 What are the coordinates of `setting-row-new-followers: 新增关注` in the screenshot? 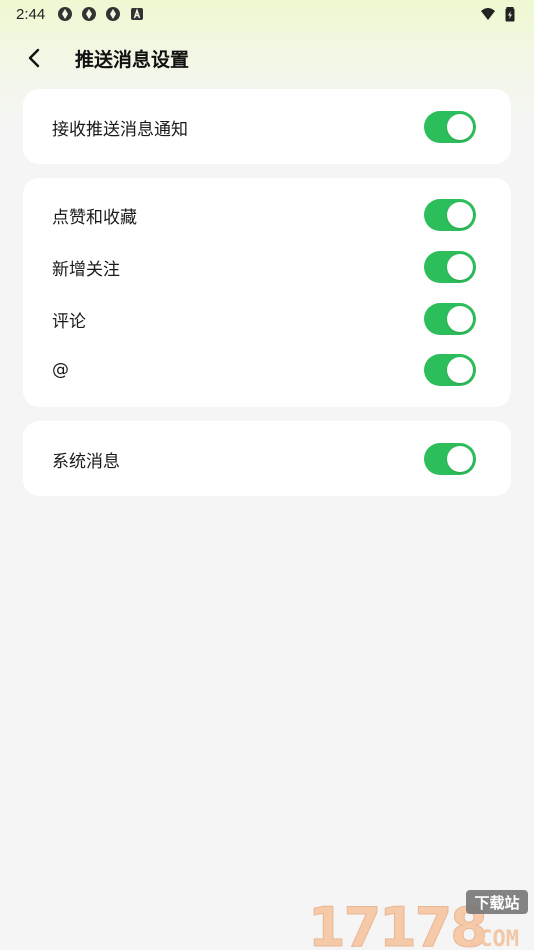 It's located at (267, 267).